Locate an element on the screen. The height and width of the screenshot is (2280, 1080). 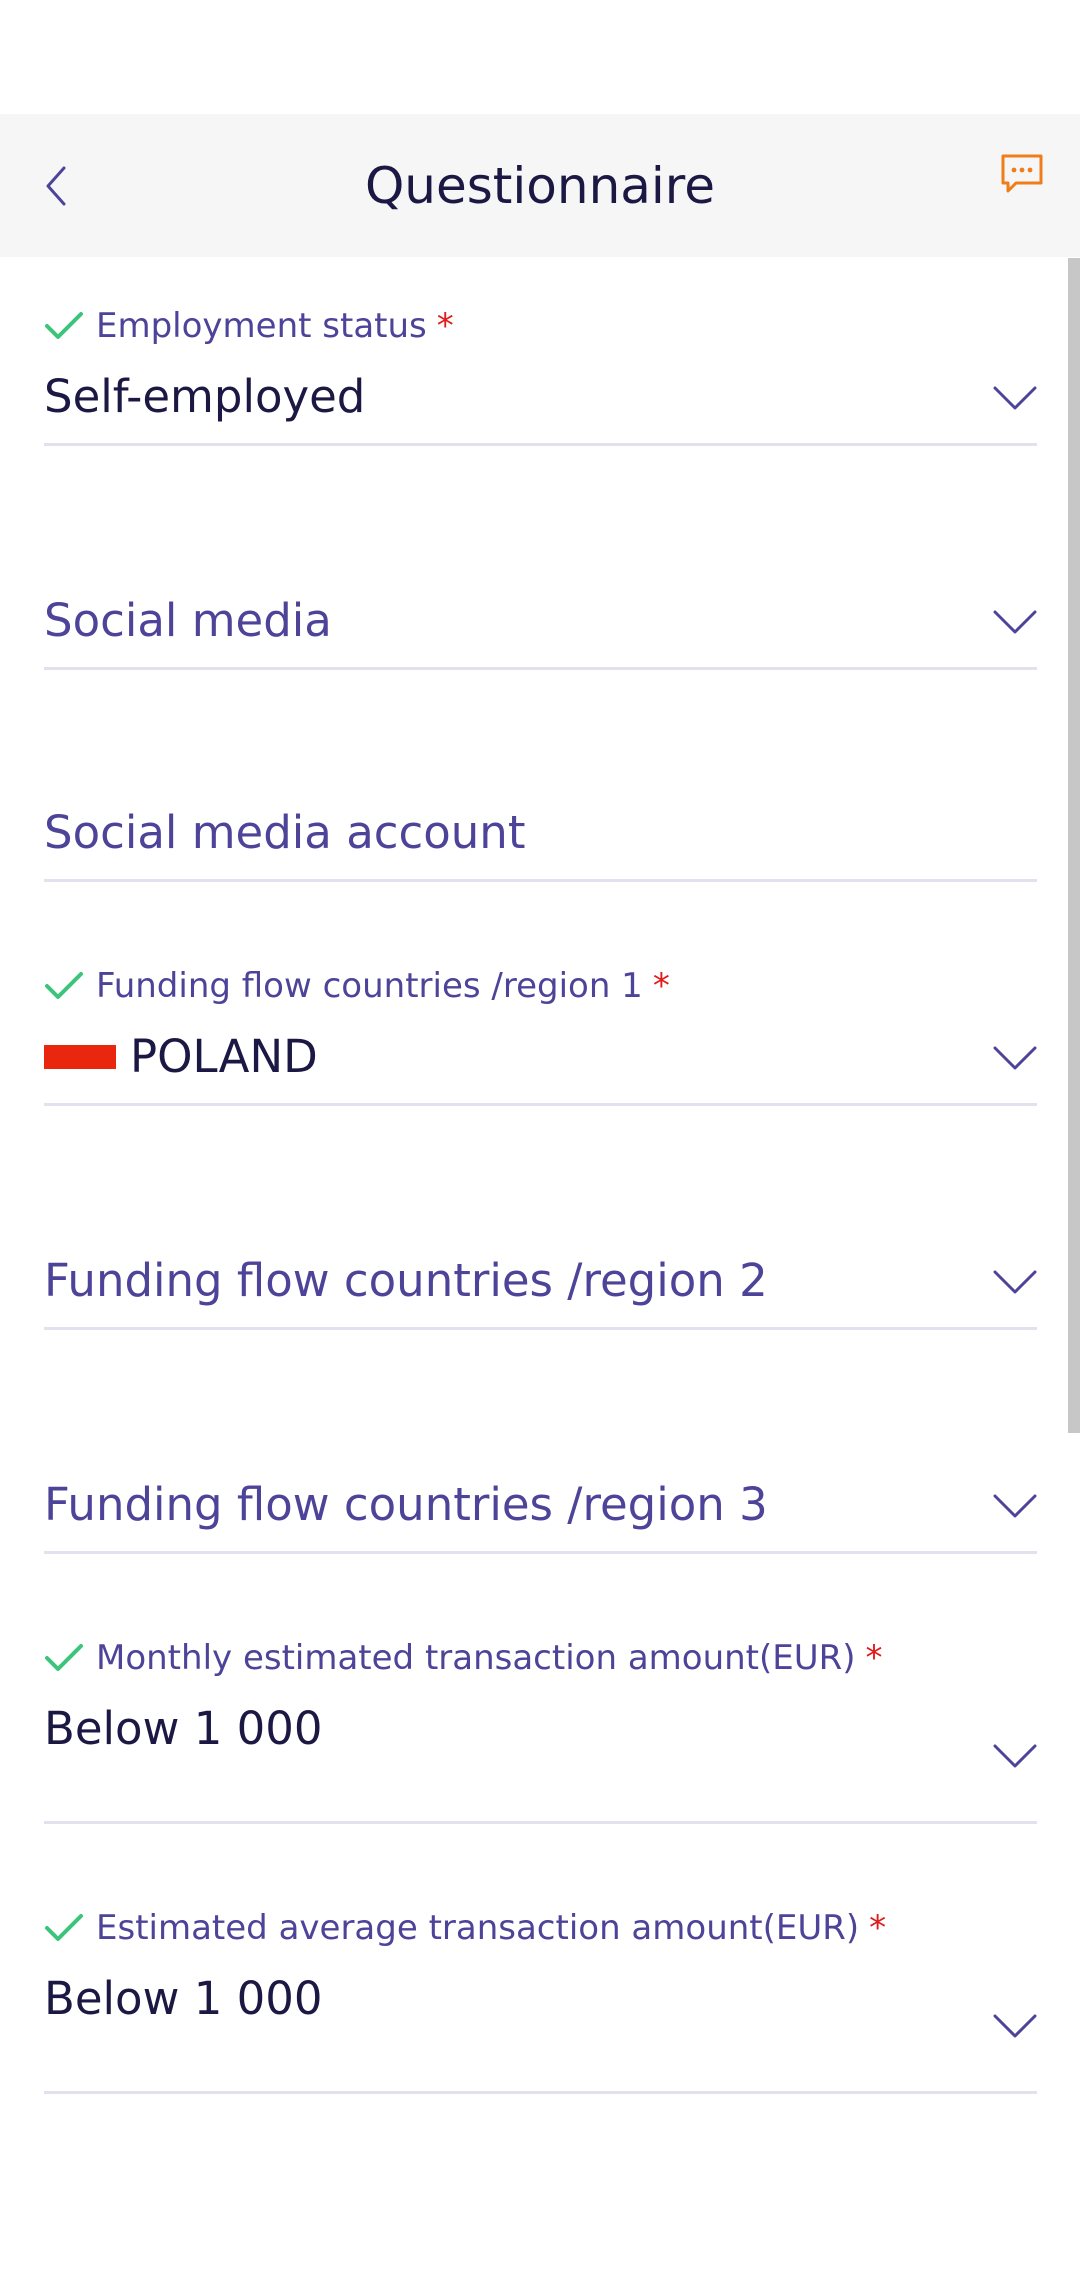
chevron-left-icon is located at coordinates (56, 186).